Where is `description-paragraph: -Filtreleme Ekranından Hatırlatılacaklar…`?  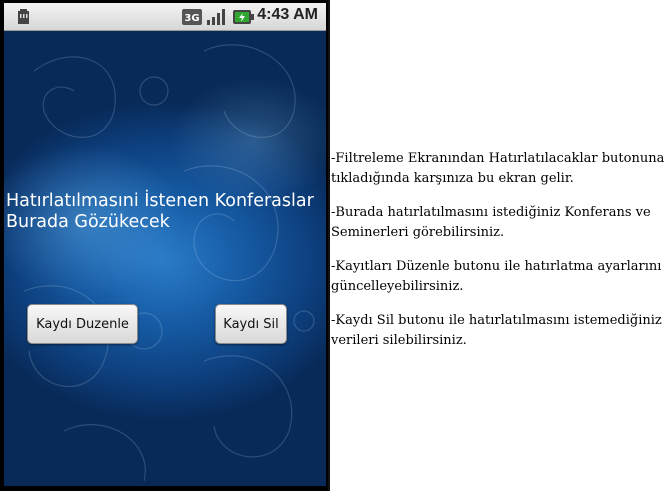 description-paragraph: -Filtreleme Ekranından Hatırlatılacaklar… is located at coordinates (498, 168).